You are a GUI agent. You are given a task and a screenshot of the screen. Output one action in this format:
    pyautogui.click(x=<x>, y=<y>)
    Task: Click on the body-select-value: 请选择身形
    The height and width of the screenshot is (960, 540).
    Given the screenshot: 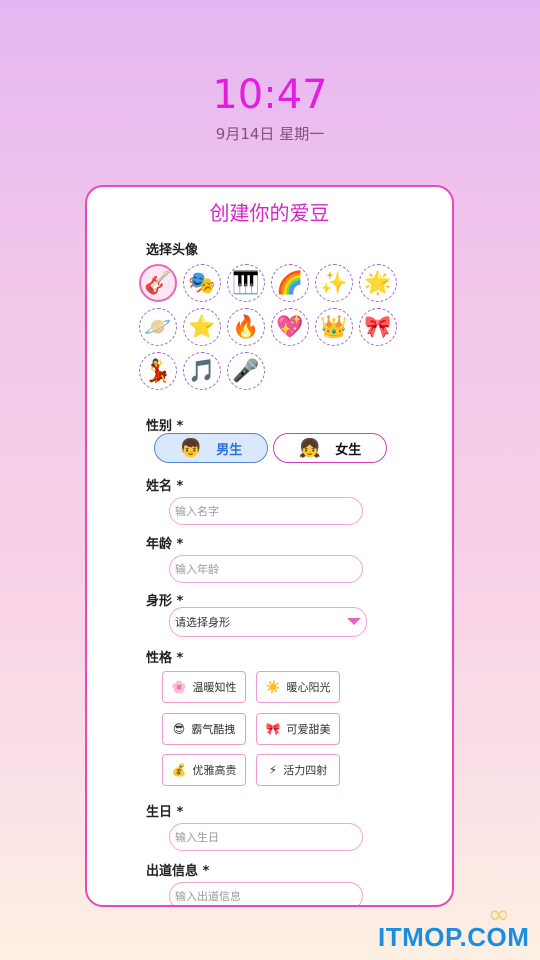 What is the action you would take?
    pyautogui.click(x=202, y=622)
    